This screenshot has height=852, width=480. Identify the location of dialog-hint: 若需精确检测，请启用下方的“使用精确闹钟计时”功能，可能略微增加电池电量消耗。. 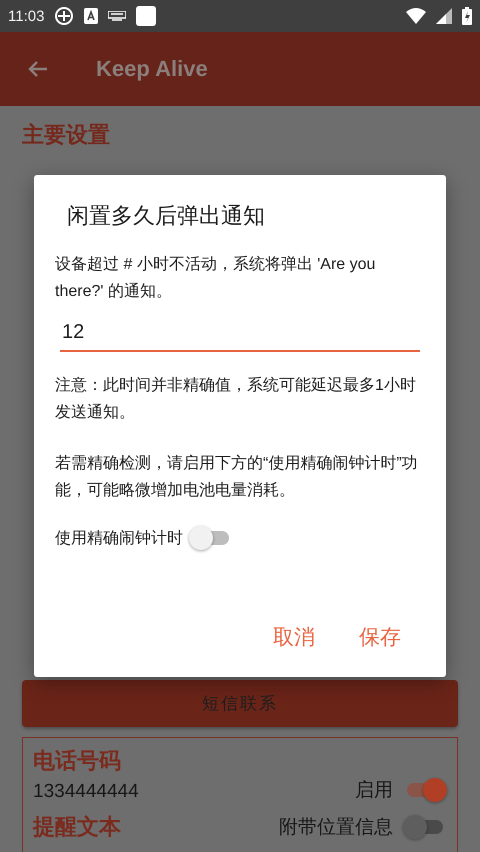
(237, 477).